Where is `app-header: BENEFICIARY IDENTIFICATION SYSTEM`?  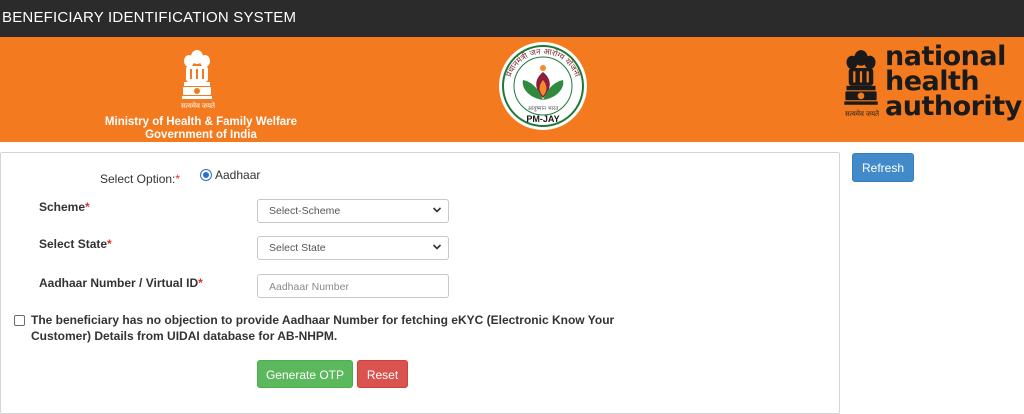
app-header: BENEFICIARY IDENTIFICATION SYSTEM is located at coordinates (512, 18).